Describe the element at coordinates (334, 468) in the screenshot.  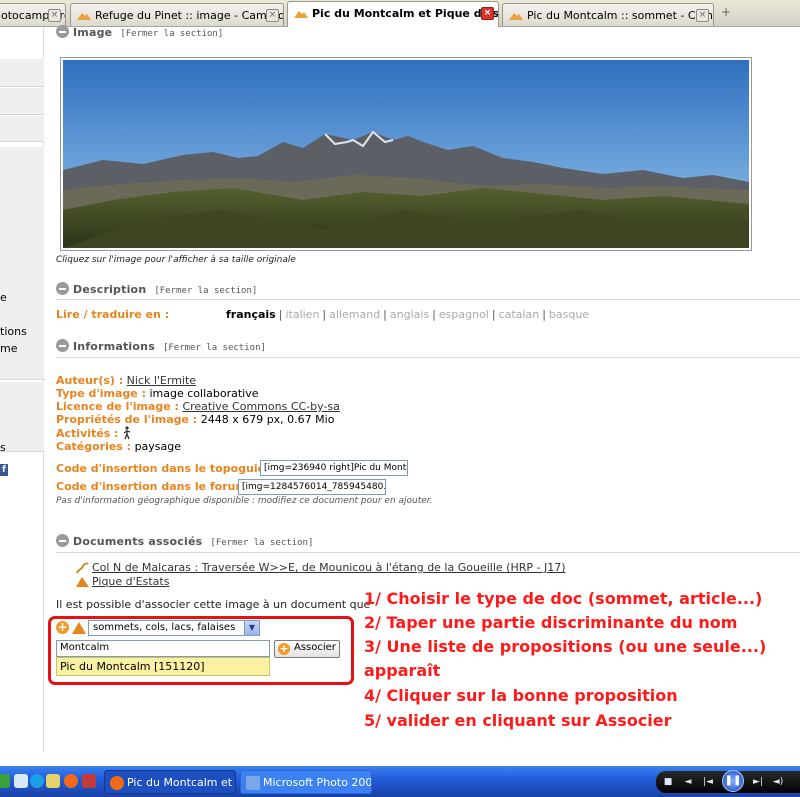
I see `code-topoguide-field: [img=236940 right]Pic du Montcalm` at that location.